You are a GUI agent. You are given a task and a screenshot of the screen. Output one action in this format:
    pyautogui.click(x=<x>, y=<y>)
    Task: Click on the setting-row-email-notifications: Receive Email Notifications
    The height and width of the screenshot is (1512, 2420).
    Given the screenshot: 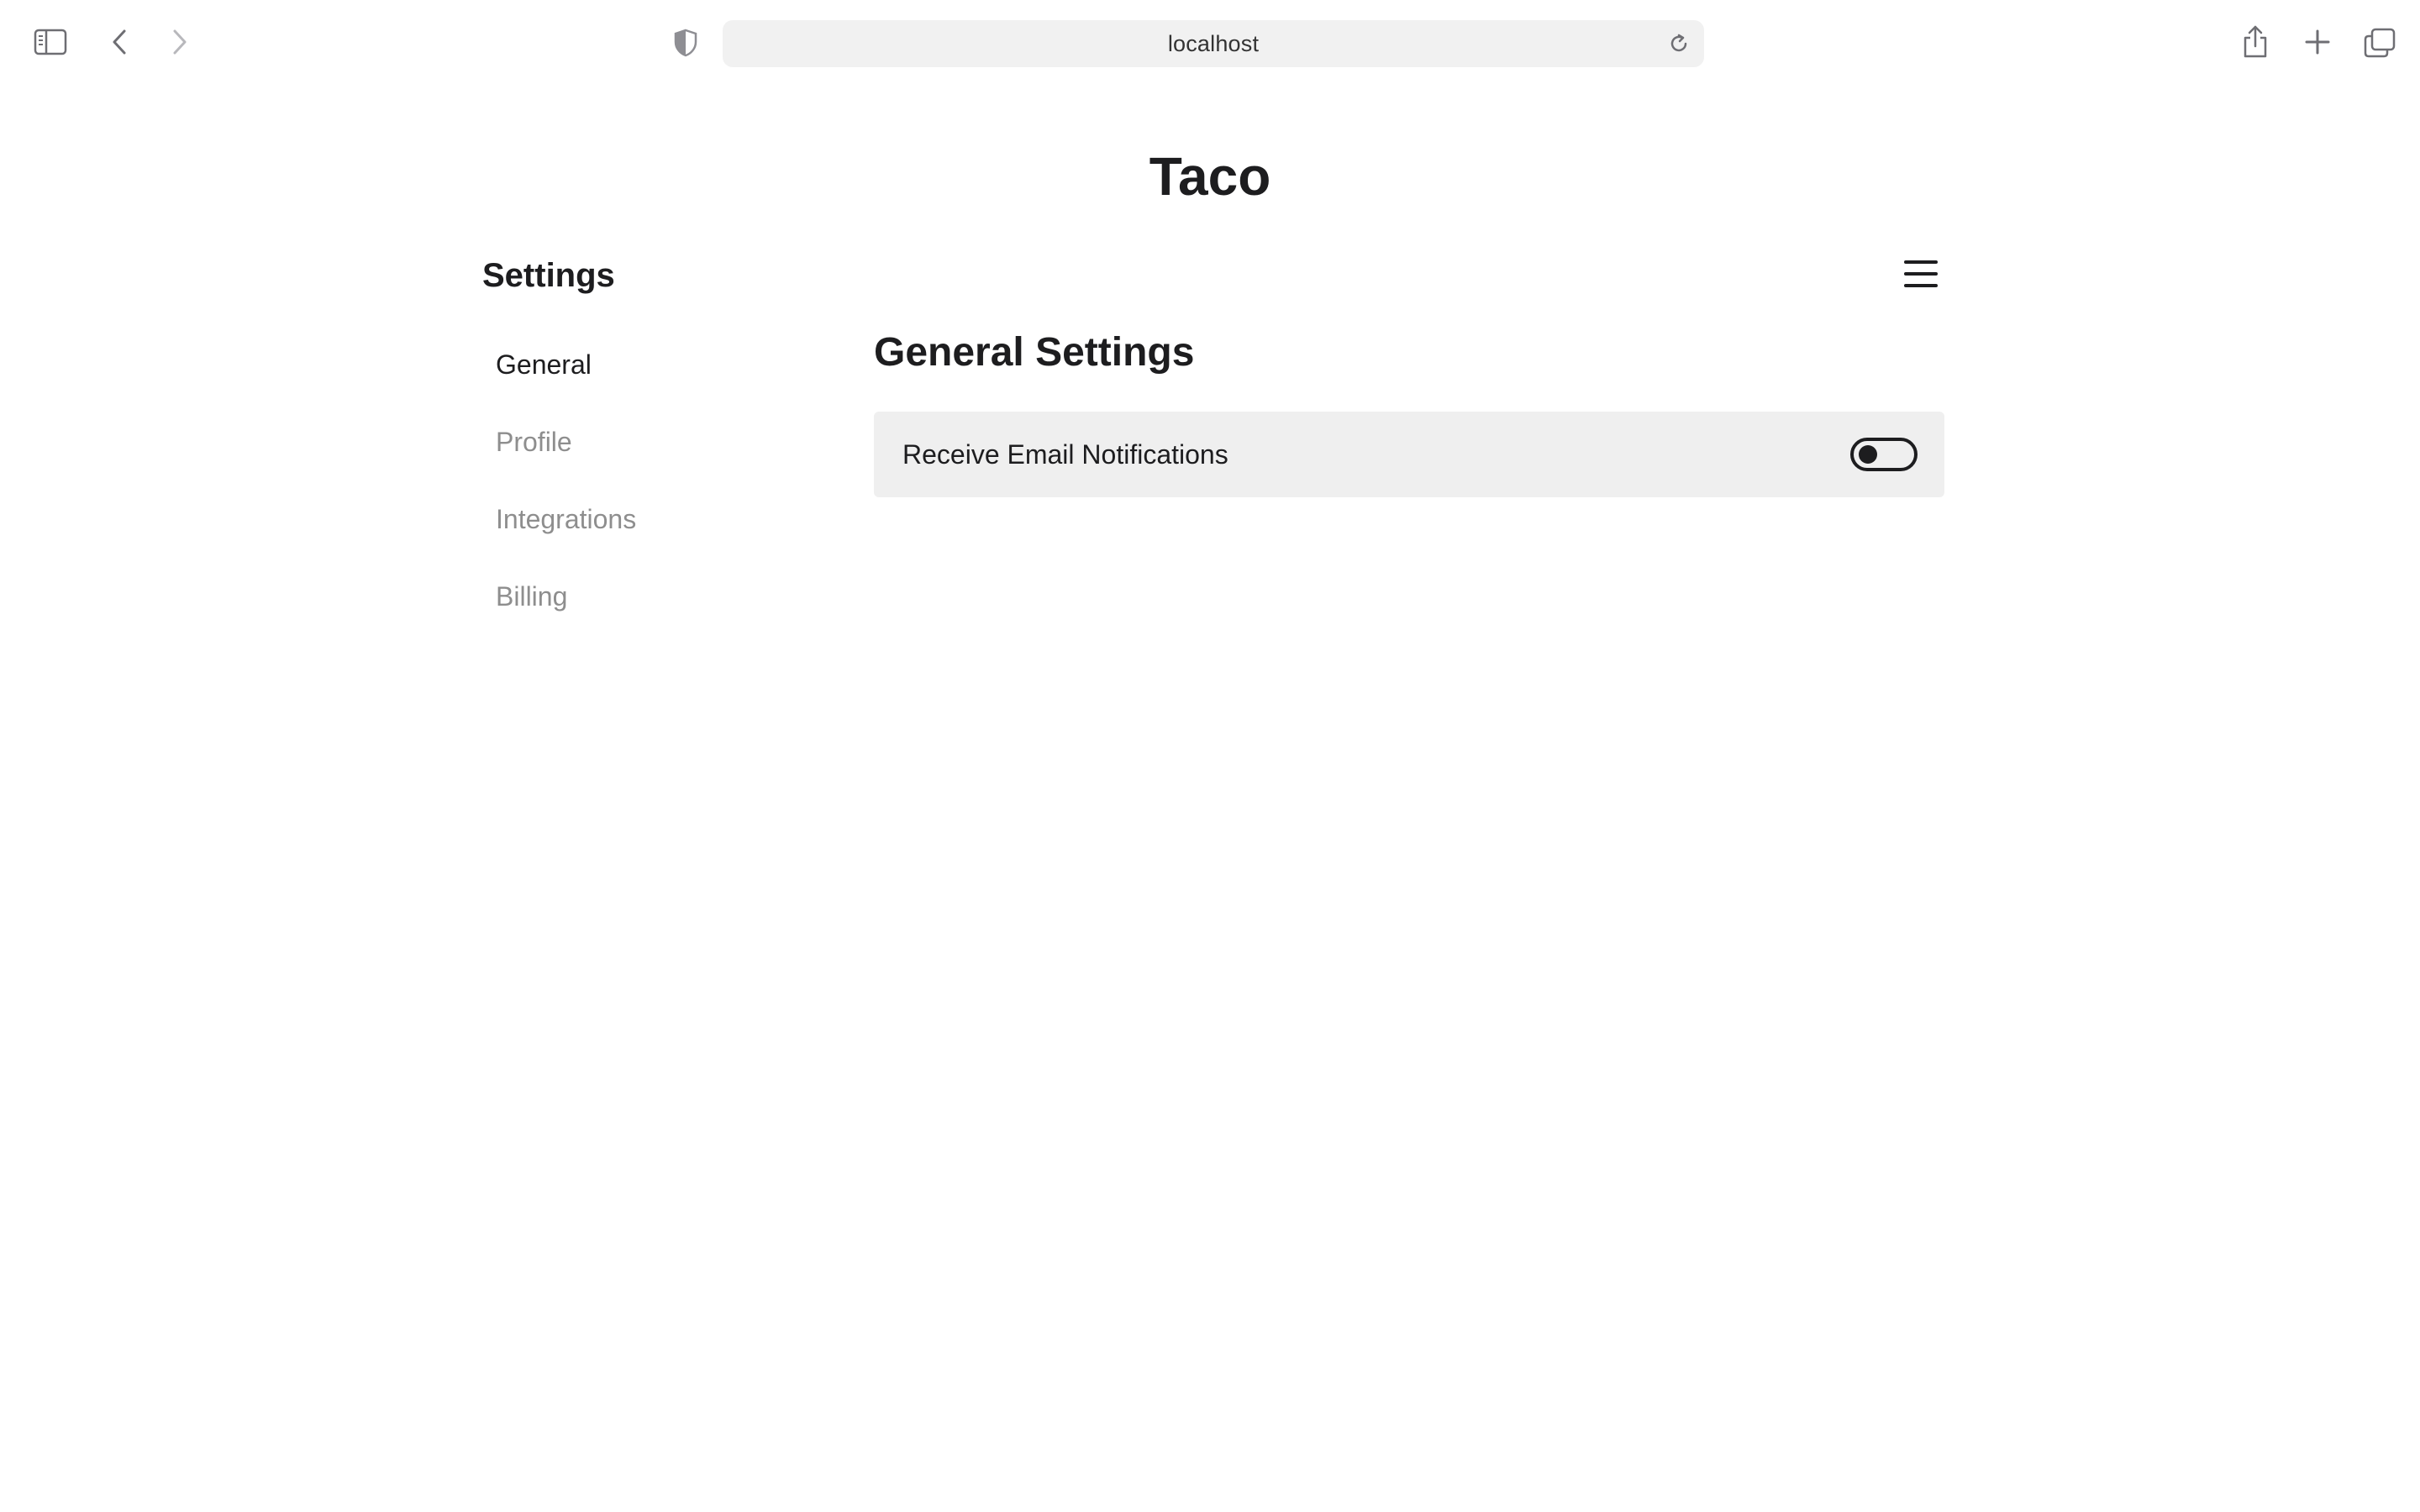 What is the action you would take?
    pyautogui.click(x=1409, y=454)
    